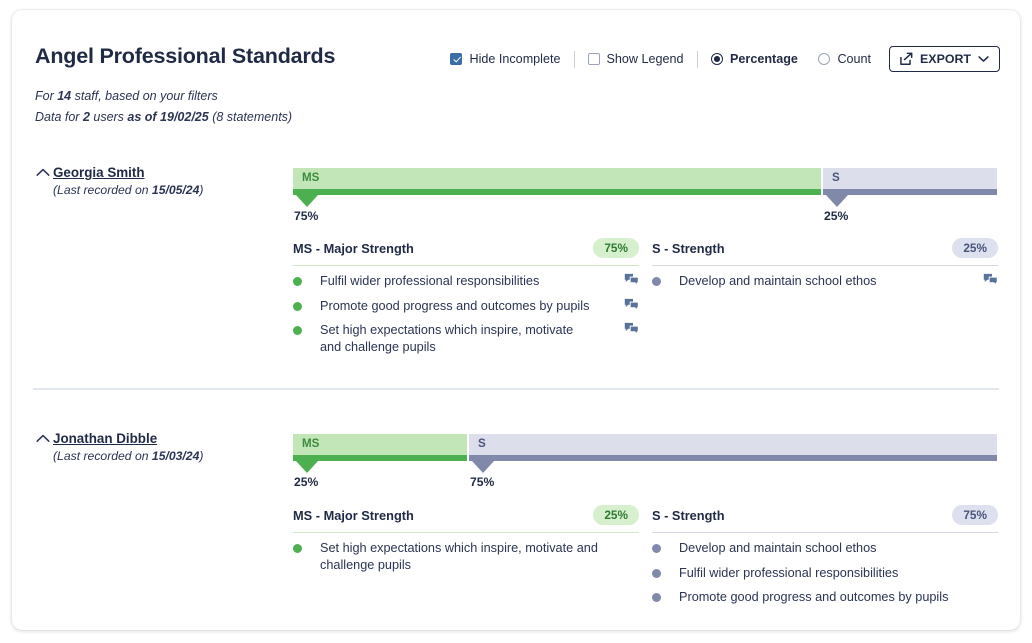 The width and height of the screenshot is (1032, 643). Describe the element at coordinates (175, 190) in the screenshot. I see `last-recorded-date: 15/05/24` at that location.